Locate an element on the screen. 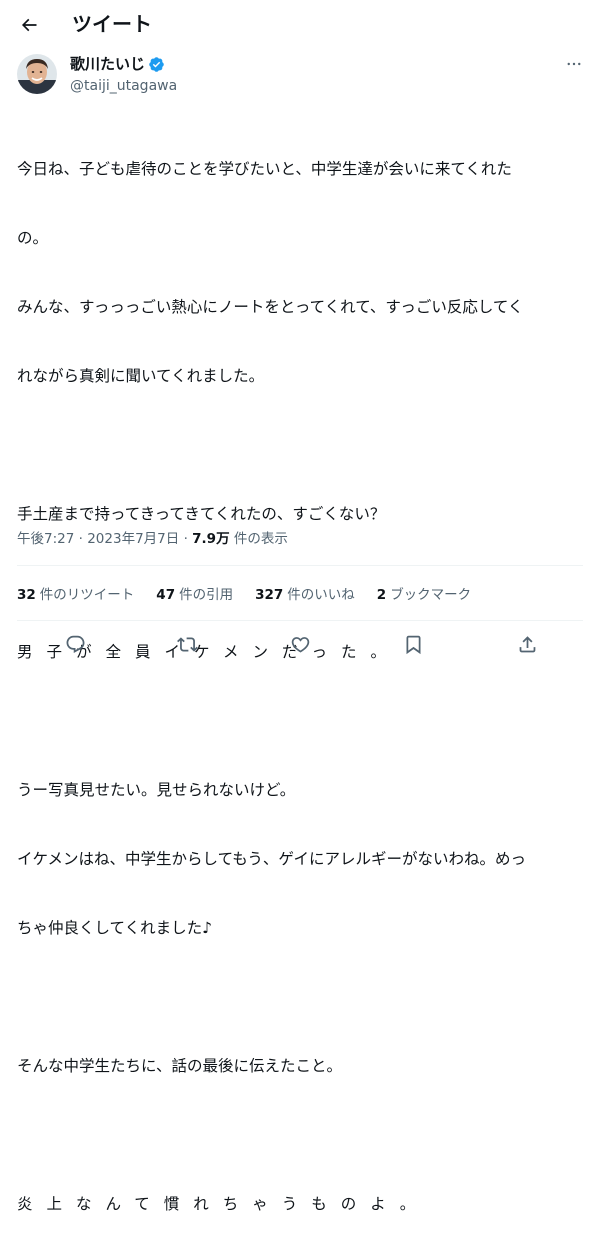 This screenshot has width=600, height=1239. tweet-stats: 32 件のリツイート 47 件の引用 327 件のいいね 2 ブックマーク is located at coordinates (255, 595).